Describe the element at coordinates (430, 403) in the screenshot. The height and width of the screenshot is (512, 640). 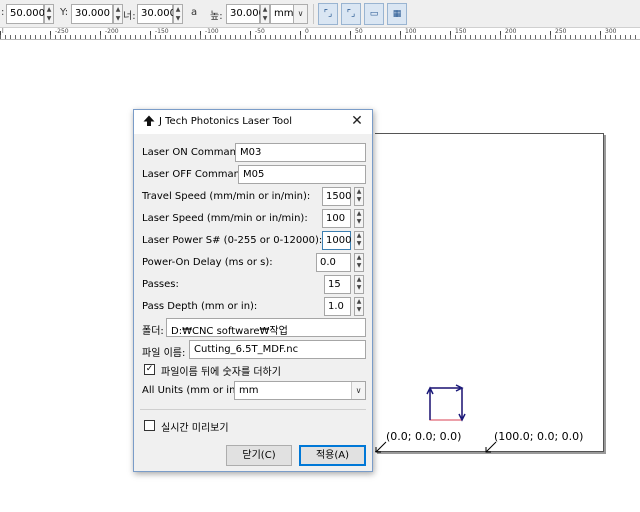
I see `direction-arrow-up-icon` at that location.